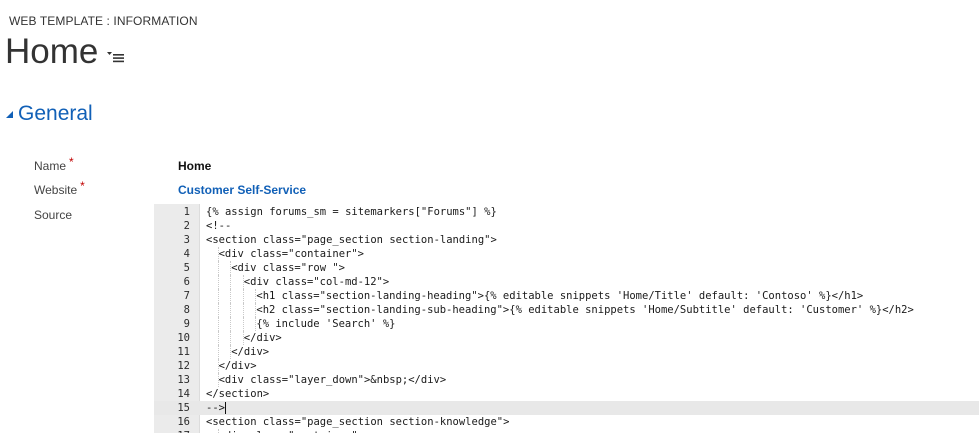 The width and height of the screenshot is (979, 433). I want to click on code-text: <div class="row ">, so click(288, 268).